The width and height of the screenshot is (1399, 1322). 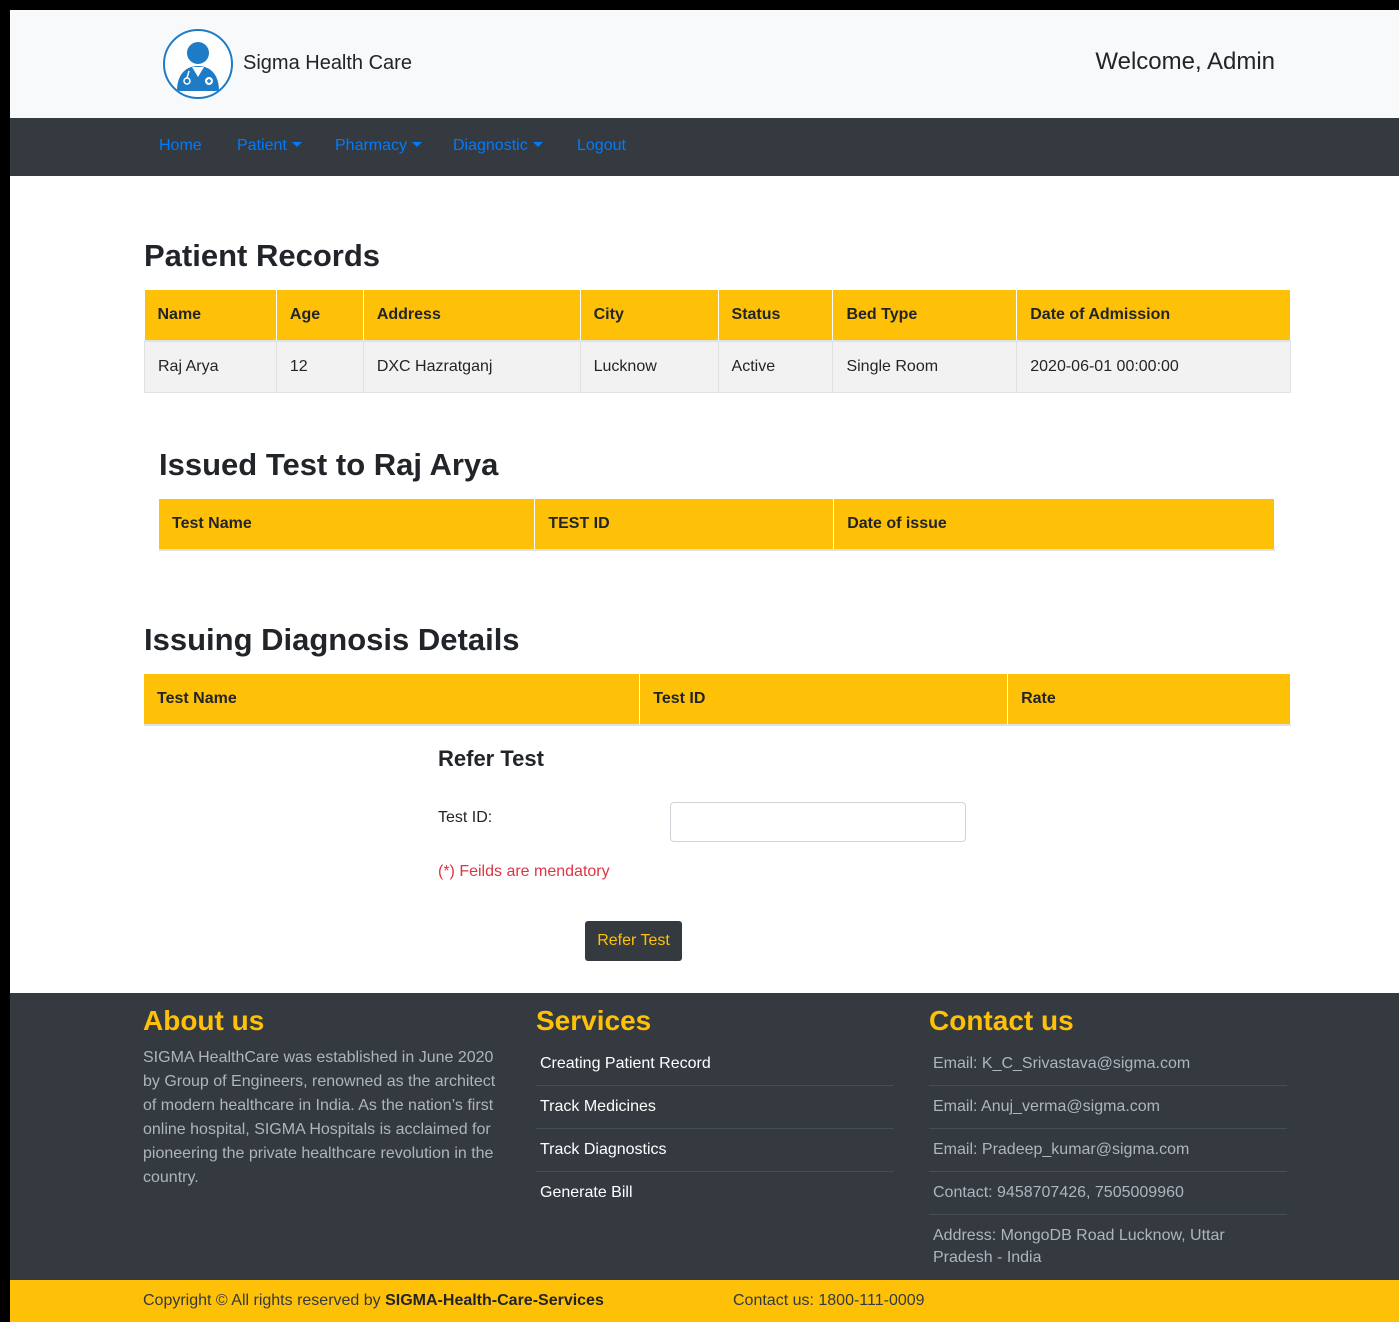 What do you see at coordinates (1153, 316) in the screenshot?
I see `column-header: Date of Admission` at bounding box center [1153, 316].